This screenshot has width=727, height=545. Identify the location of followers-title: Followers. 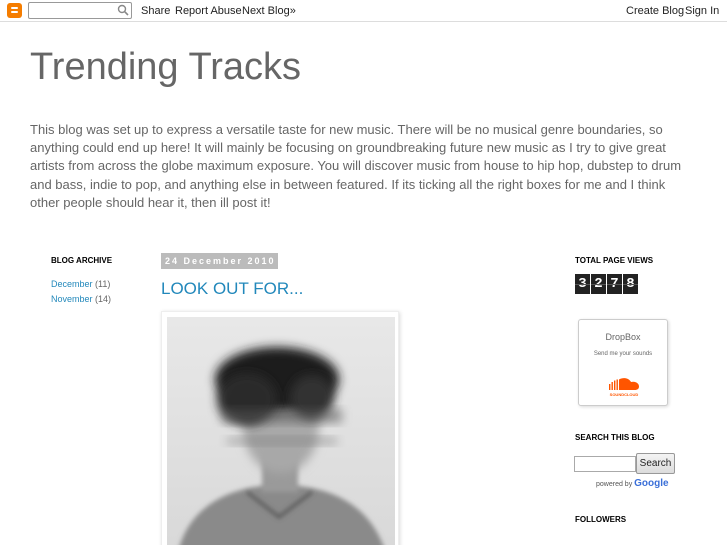
(601, 519).